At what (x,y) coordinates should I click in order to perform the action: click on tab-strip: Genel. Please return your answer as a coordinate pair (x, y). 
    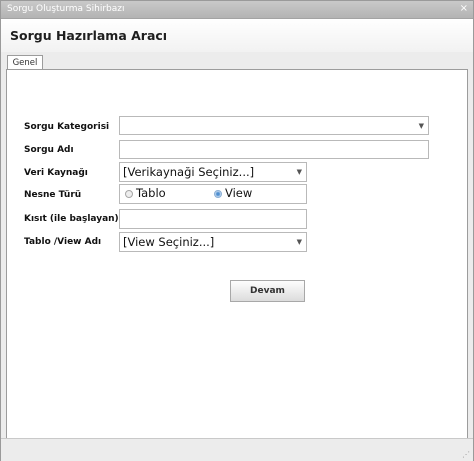
    Looking at the image, I should click on (237, 61).